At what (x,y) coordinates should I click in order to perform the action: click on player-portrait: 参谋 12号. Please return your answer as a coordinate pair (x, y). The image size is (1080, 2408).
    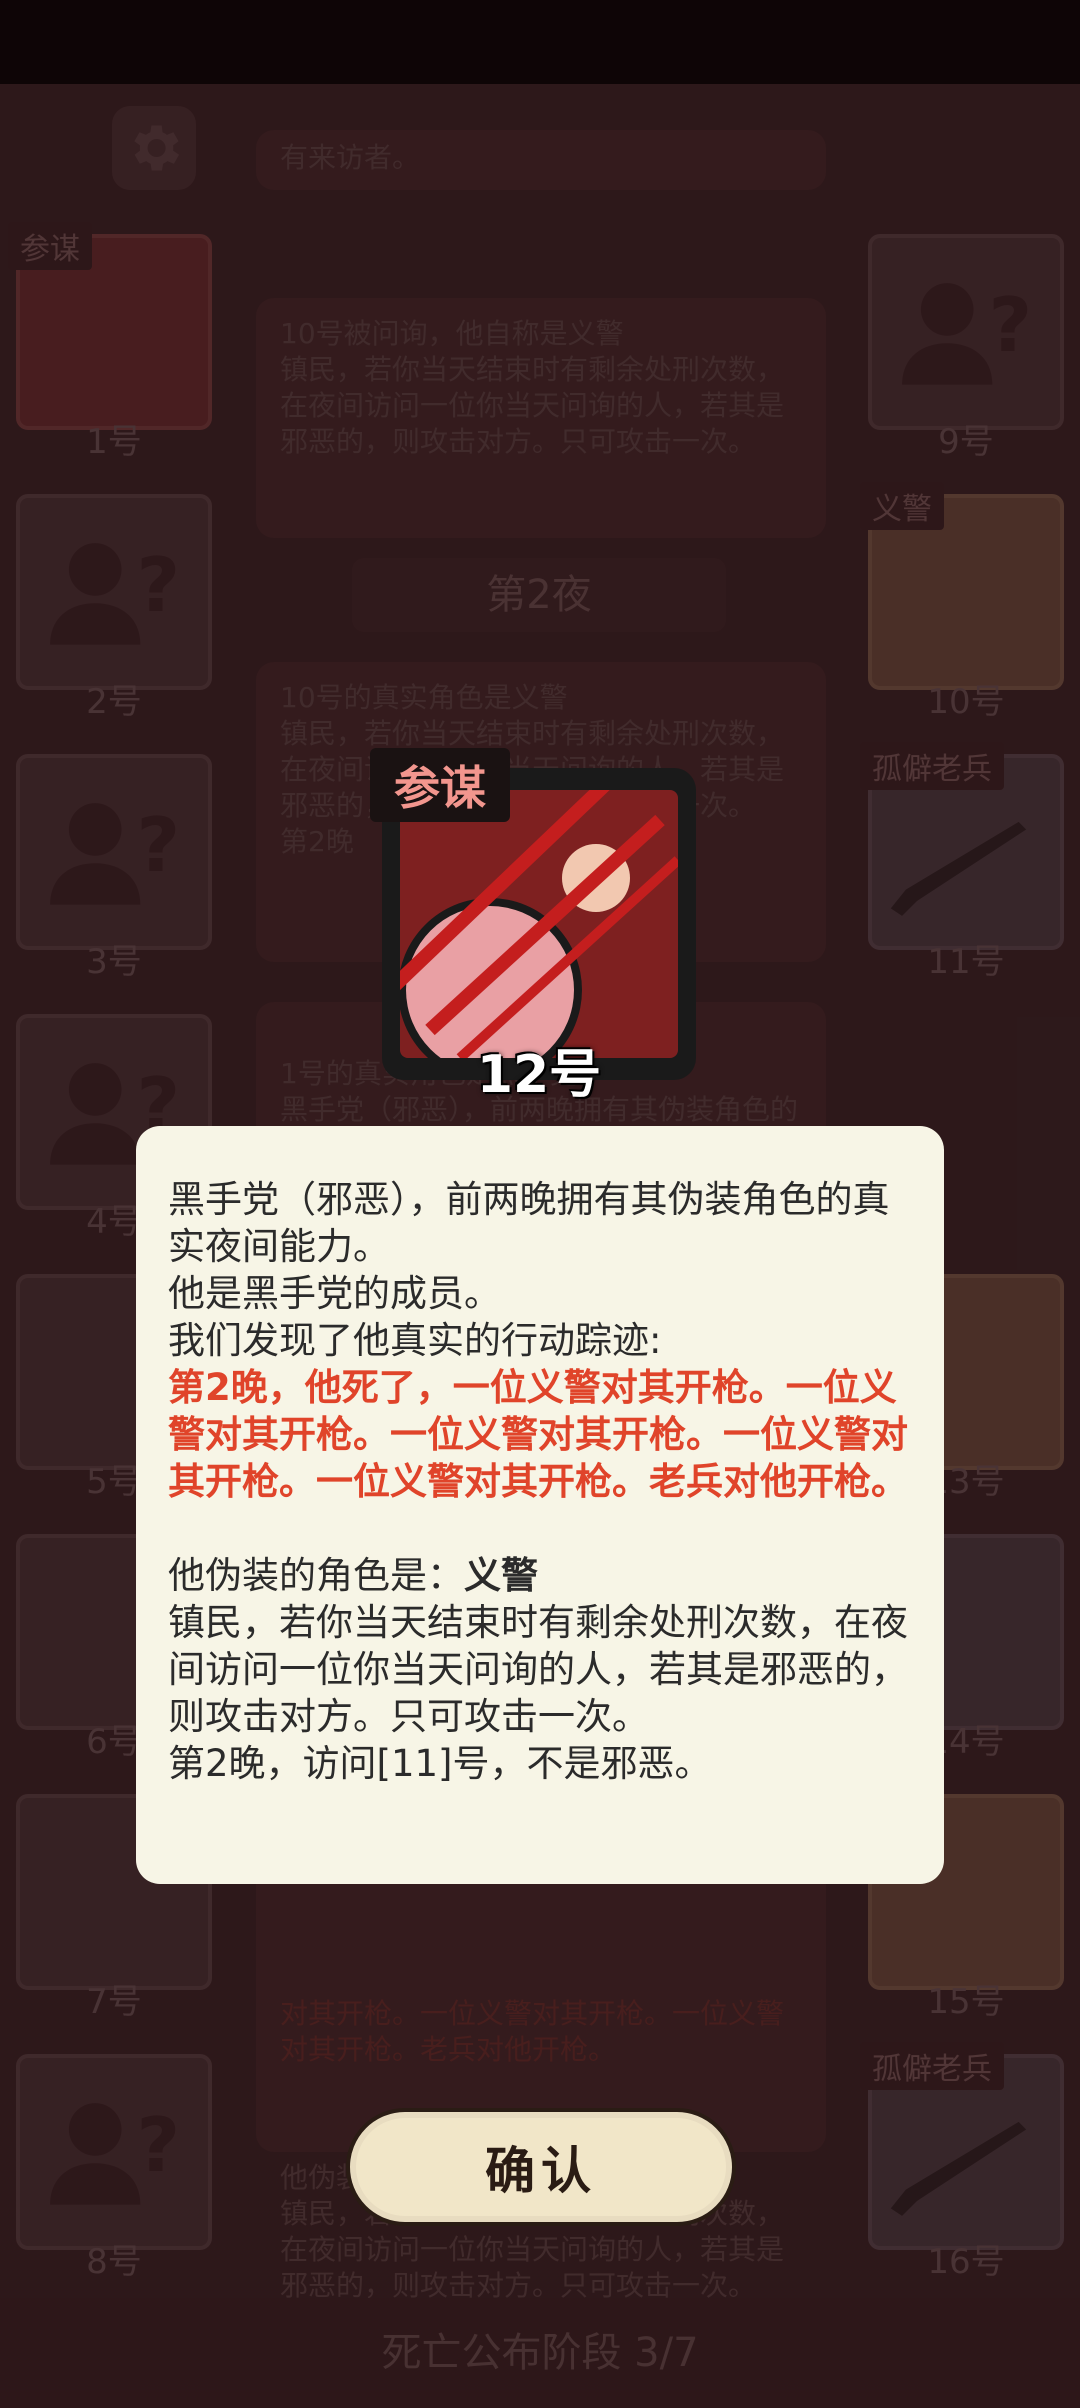
    Looking at the image, I should click on (533, 926).